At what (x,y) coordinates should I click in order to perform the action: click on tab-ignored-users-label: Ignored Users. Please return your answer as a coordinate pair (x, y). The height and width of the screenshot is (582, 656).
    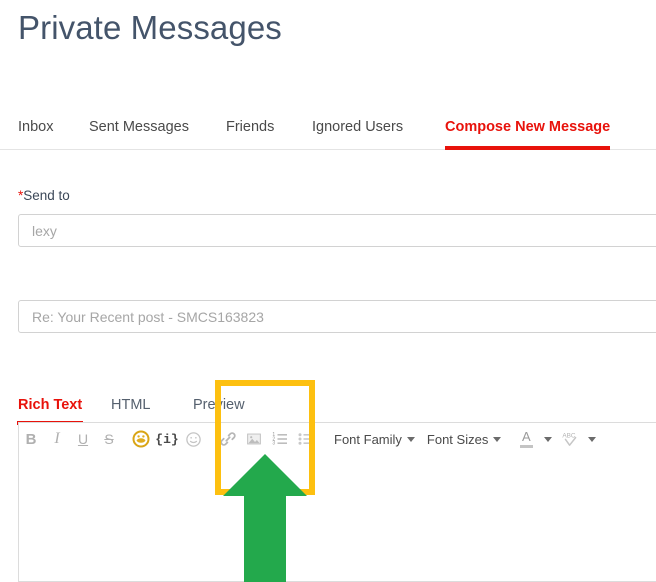
    Looking at the image, I should click on (358, 127).